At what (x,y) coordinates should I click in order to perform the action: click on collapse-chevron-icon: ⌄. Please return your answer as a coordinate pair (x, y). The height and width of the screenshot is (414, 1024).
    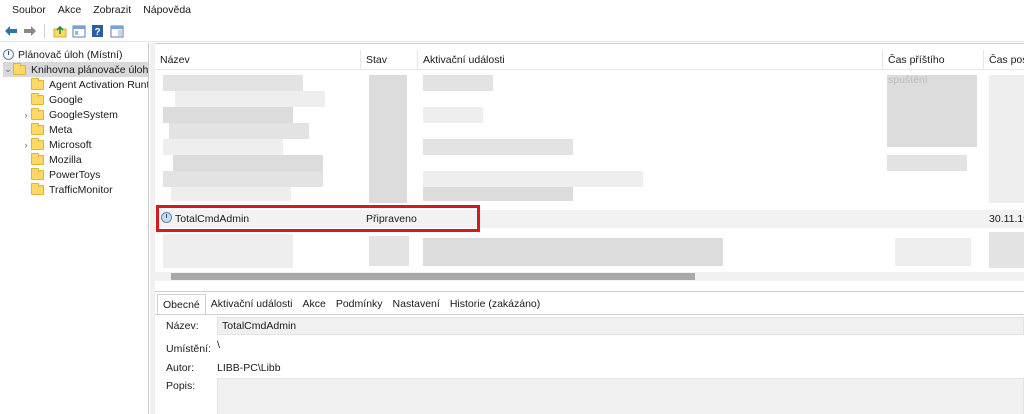
    Looking at the image, I should click on (8, 69).